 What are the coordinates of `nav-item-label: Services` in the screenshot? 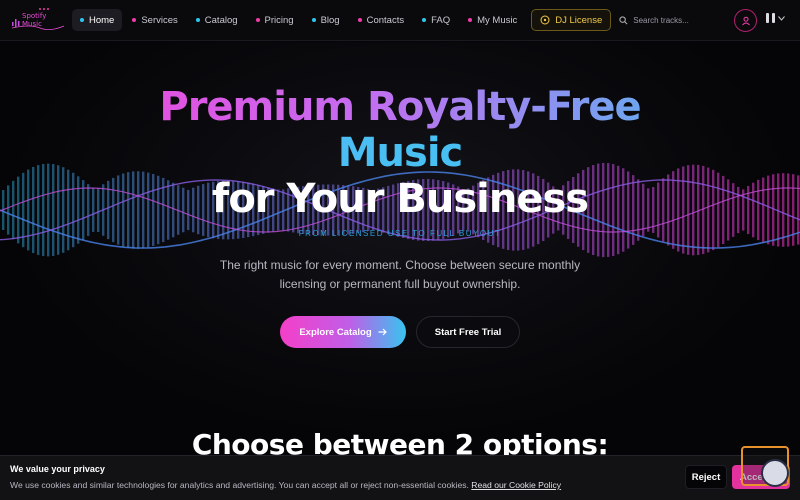 It's located at (159, 20).